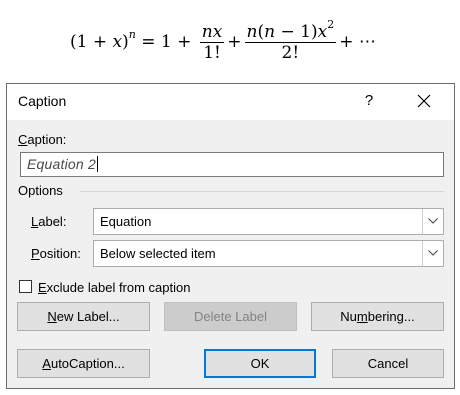 This screenshot has height=395, width=460. Describe the element at coordinates (114, 287) in the screenshot. I see `exclude-label-text: Exclude label from caption` at that location.